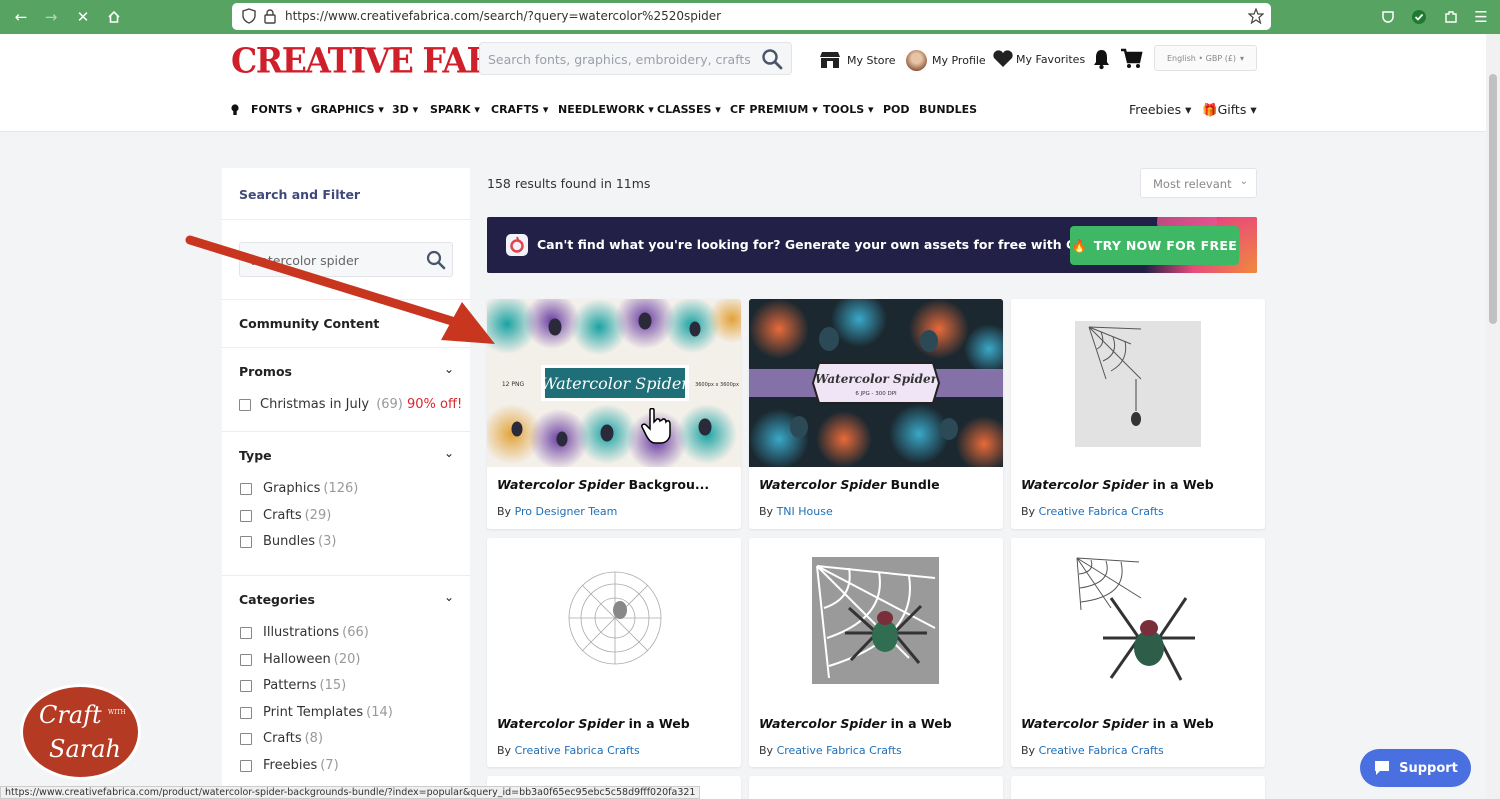  I want to click on page-scrollbar, so click(1493, 416).